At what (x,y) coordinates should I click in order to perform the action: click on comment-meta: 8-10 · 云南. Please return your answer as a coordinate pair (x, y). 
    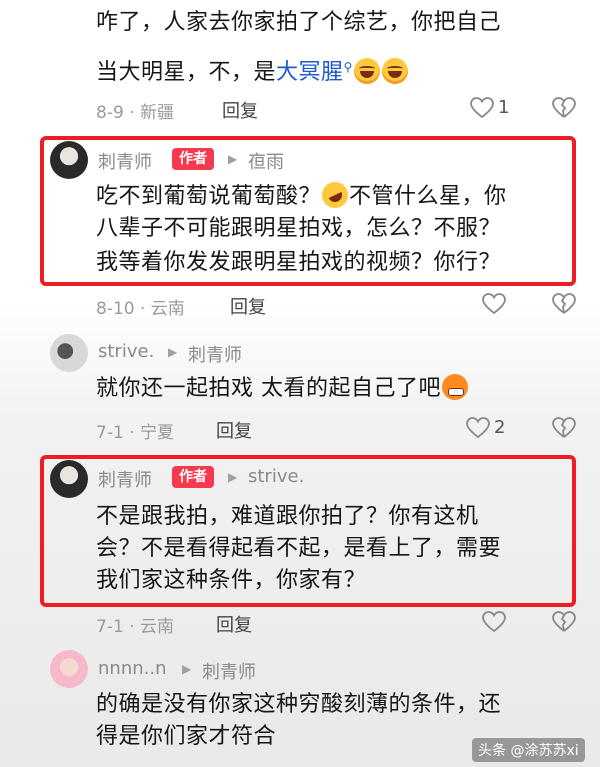
    Looking at the image, I should click on (140, 309).